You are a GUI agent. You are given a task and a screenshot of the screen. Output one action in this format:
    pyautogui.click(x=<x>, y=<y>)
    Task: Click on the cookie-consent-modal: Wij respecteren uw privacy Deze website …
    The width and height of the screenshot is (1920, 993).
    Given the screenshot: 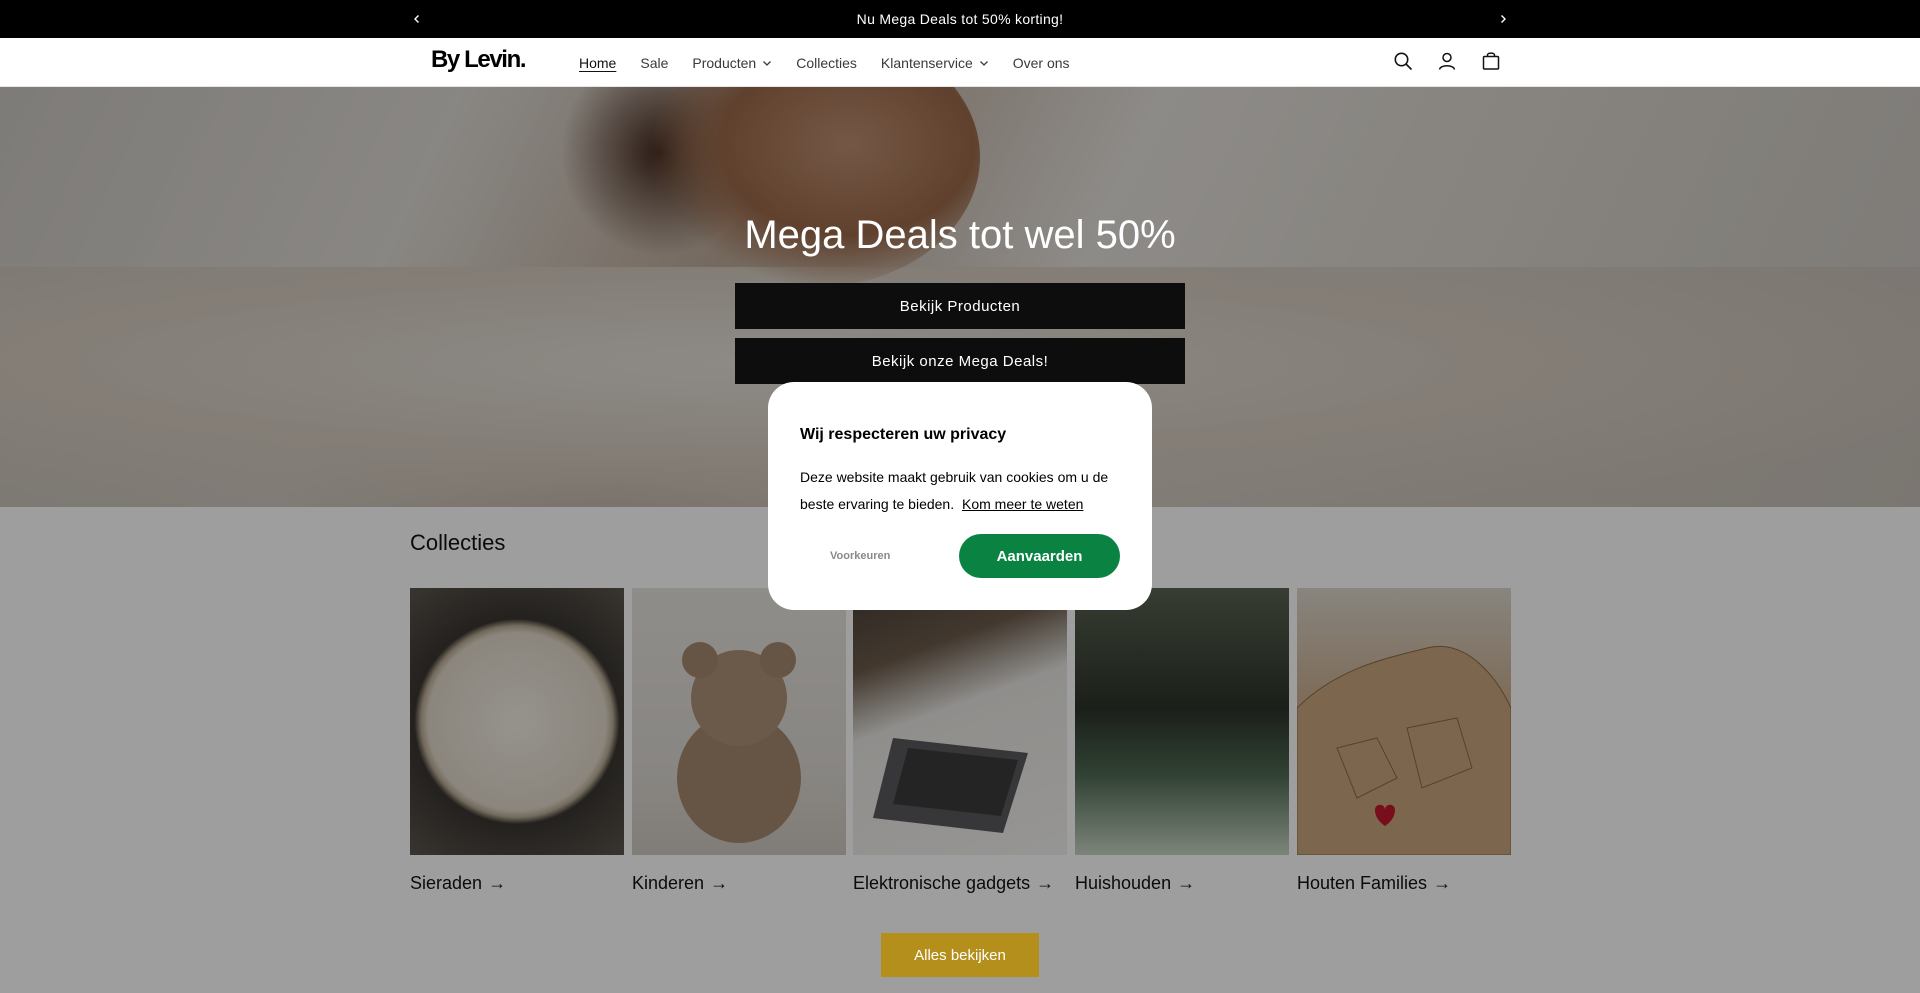 What is the action you would take?
    pyautogui.click(x=960, y=496)
    